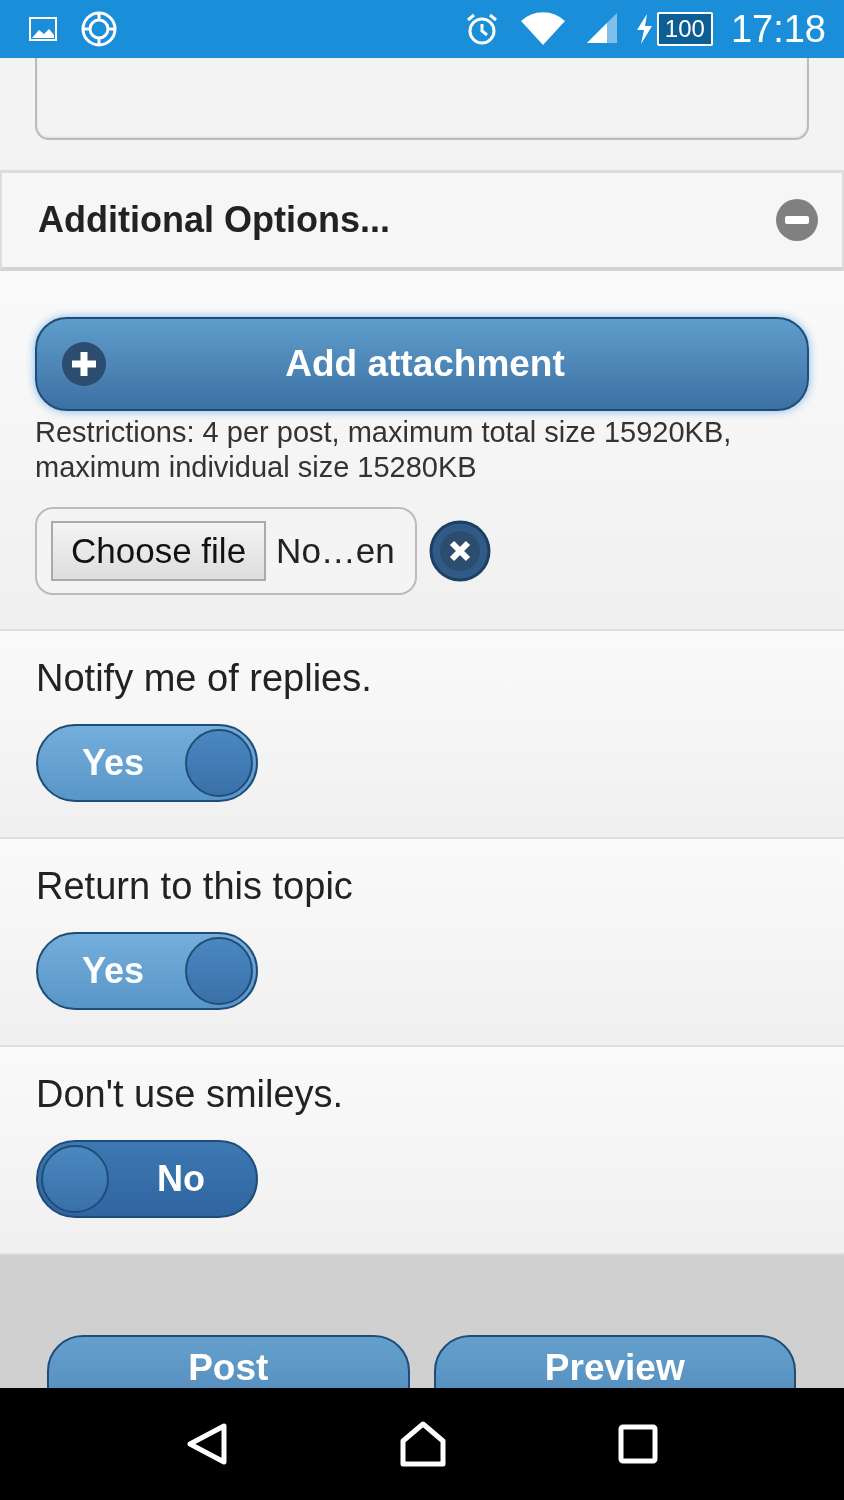 This screenshot has width=844, height=1500. What do you see at coordinates (99, 29) in the screenshot?
I see `lifebuoy-icon` at bounding box center [99, 29].